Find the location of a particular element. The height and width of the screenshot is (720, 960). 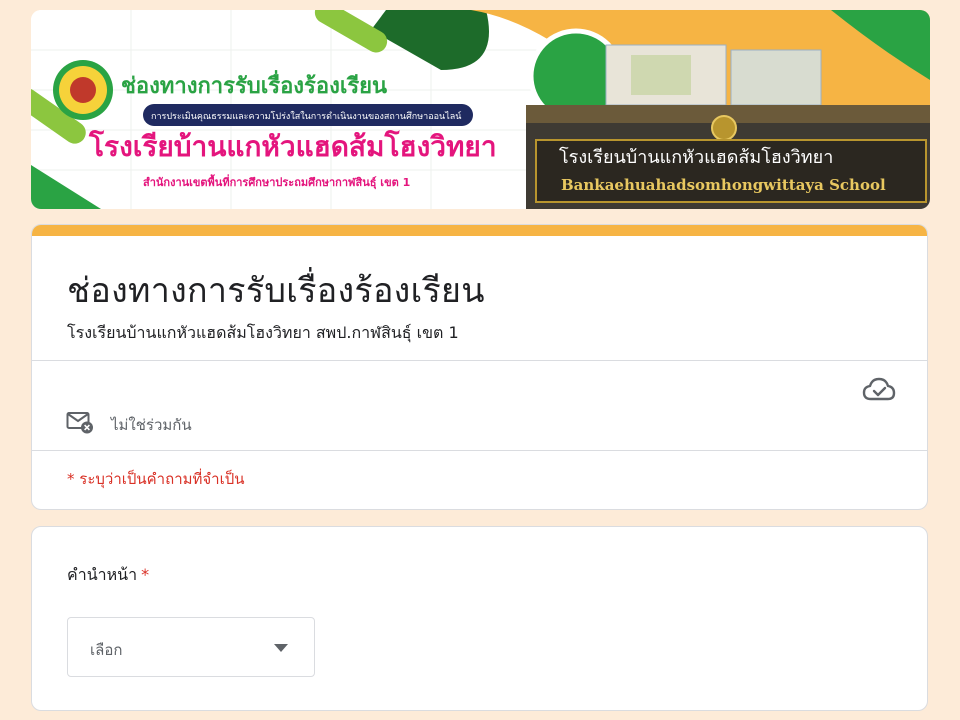

question-label-text: คำนำหน้า is located at coordinates (102, 574).